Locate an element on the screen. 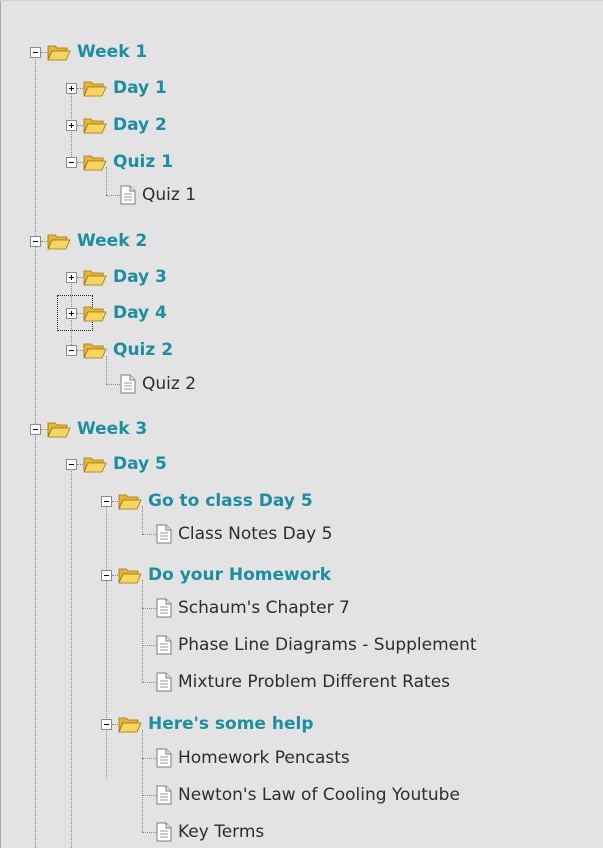 The image size is (603, 848). folder-label: Day 5 is located at coordinates (140, 464).